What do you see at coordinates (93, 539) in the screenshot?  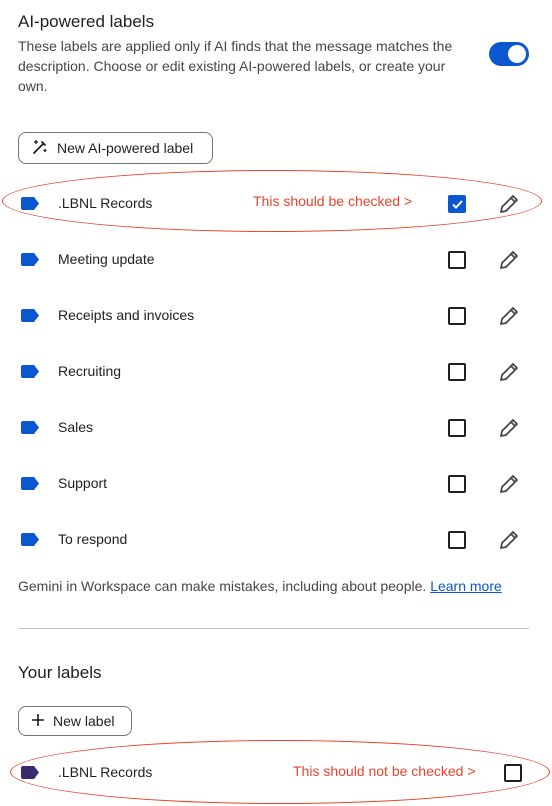 I see `ai-label-name: To respond` at bounding box center [93, 539].